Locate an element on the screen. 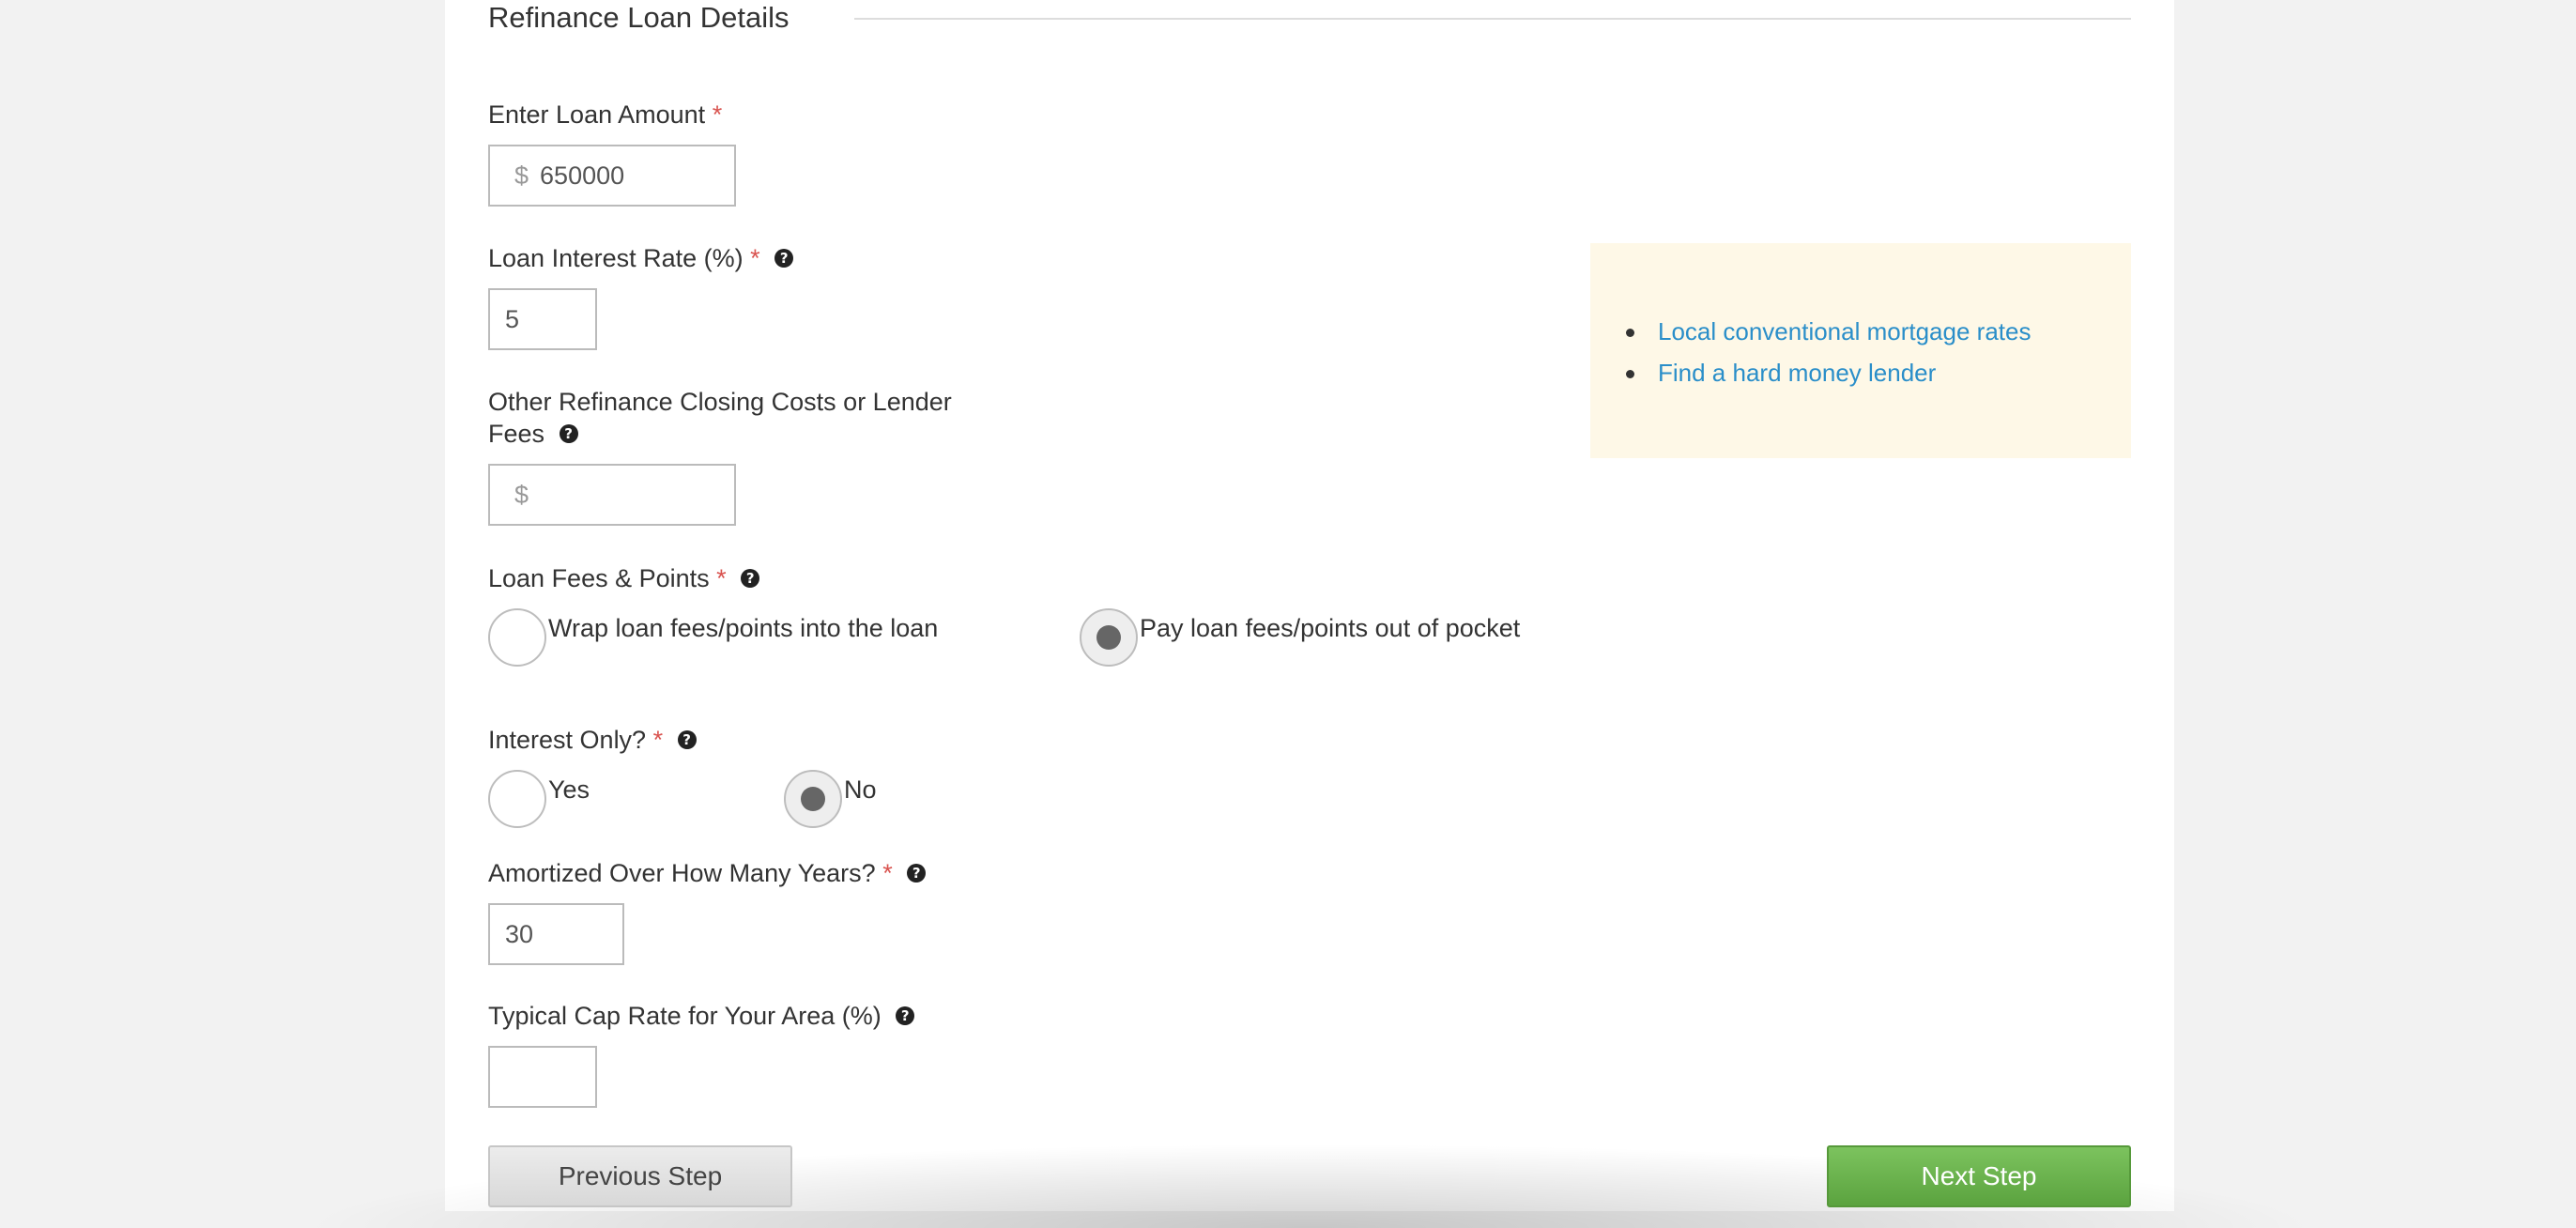 This screenshot has height=1228, width=2576. radio-pay-fees-label: Pay loan fees/points out of pocket is located at coordinates (1330, 628).